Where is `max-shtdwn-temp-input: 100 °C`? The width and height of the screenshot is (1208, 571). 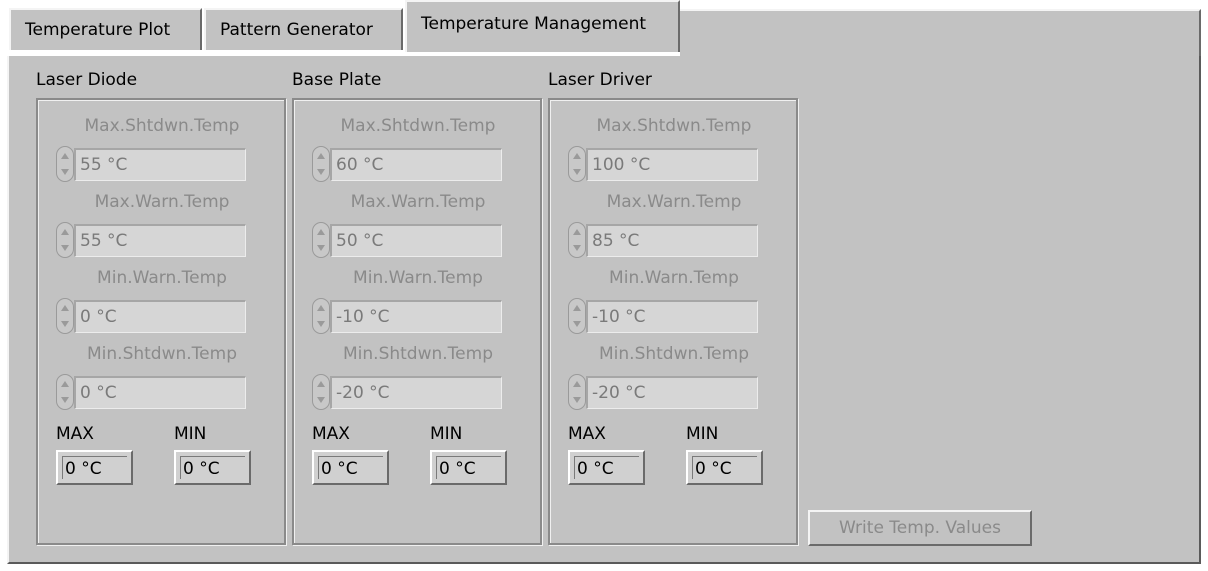 max-shtdwn-temp-input: 100 °C is located at coordinates (672, 164).